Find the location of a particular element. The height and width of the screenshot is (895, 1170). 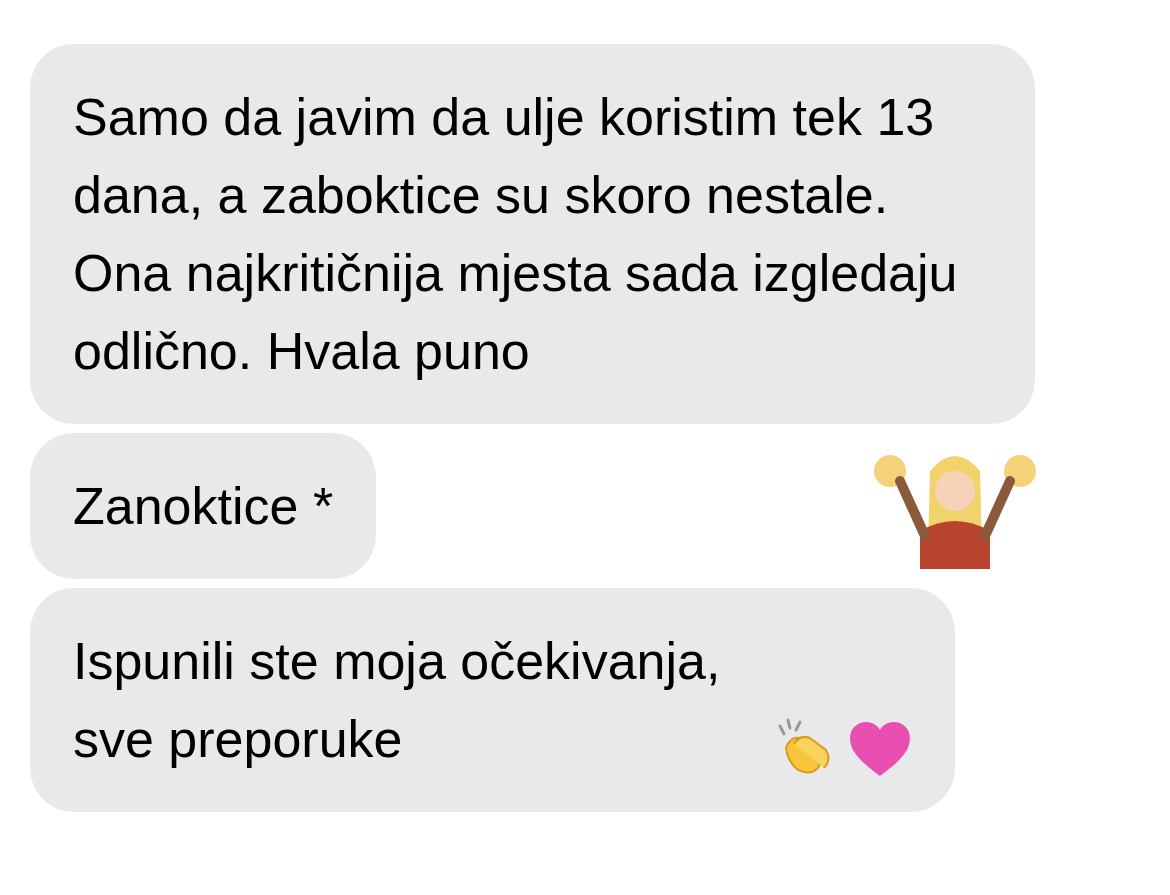

message-text: Zanoktice * is located at coordinates (203, 506).